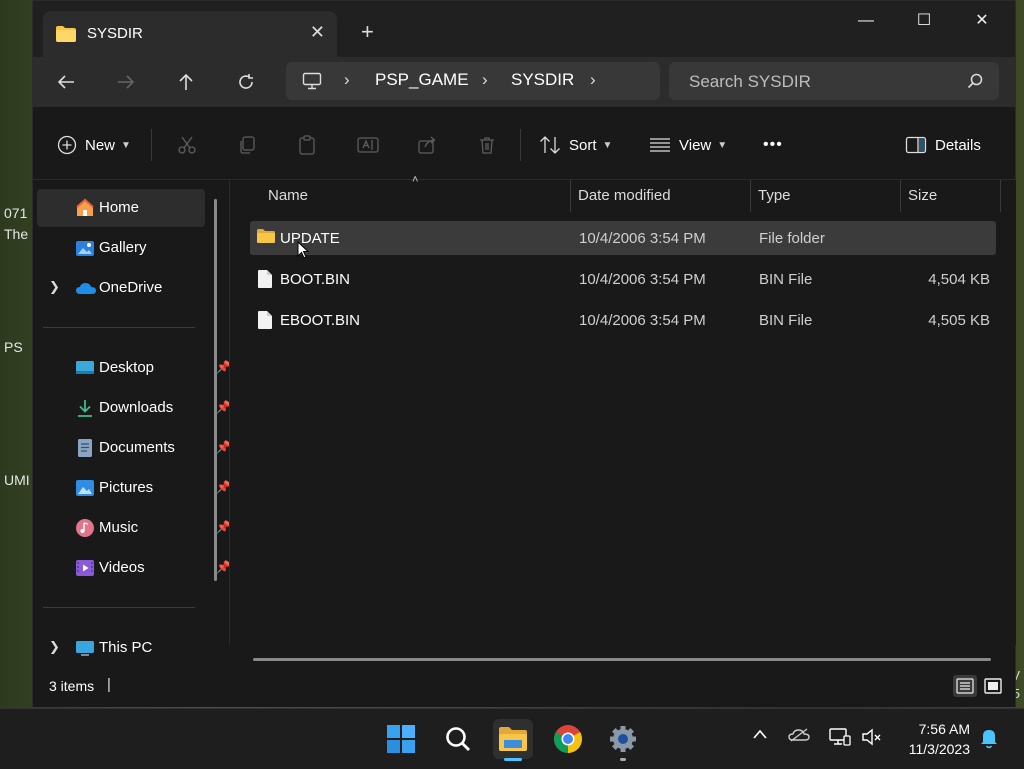  I want to click on search-icon, so click(975, 83).